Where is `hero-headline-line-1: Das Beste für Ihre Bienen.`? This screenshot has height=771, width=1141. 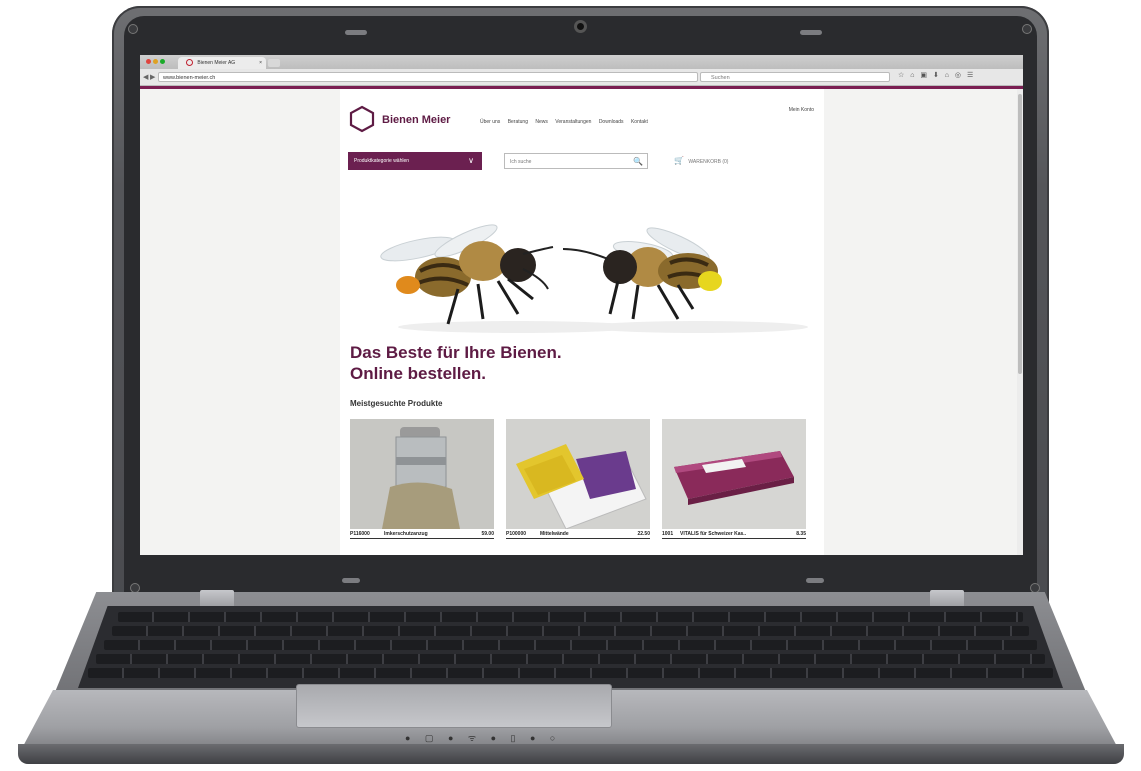
hero-headline-line-1: Das Beste für Ihre Bienen. is located at coordinates (456, 352).